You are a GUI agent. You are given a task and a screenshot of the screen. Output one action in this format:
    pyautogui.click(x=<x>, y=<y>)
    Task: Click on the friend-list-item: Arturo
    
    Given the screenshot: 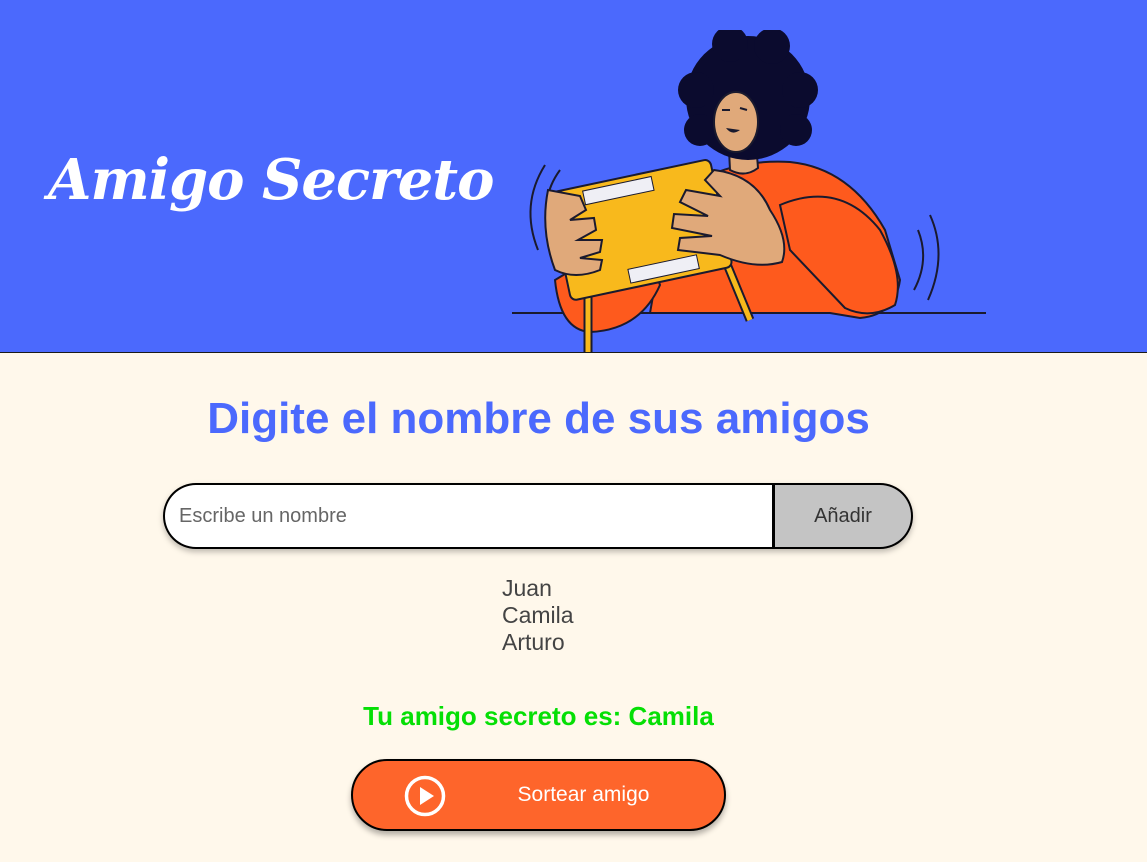 What is the action you would take?
    pyautogui.click(x=533, y=642)
    